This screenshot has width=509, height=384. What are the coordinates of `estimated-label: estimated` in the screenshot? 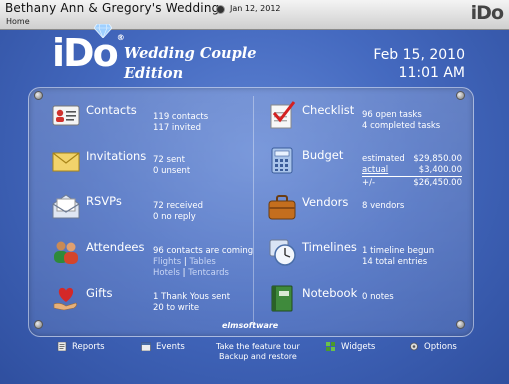 It's located at (383, 159).